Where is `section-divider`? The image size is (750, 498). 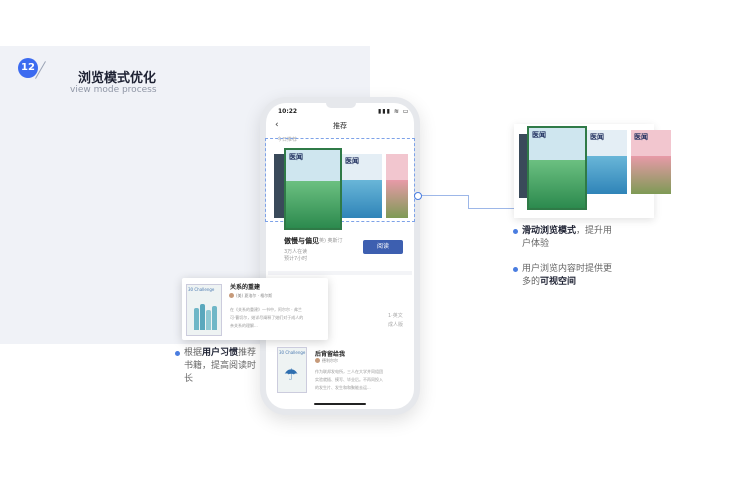
section-divider is located at coordinates (340, 273).